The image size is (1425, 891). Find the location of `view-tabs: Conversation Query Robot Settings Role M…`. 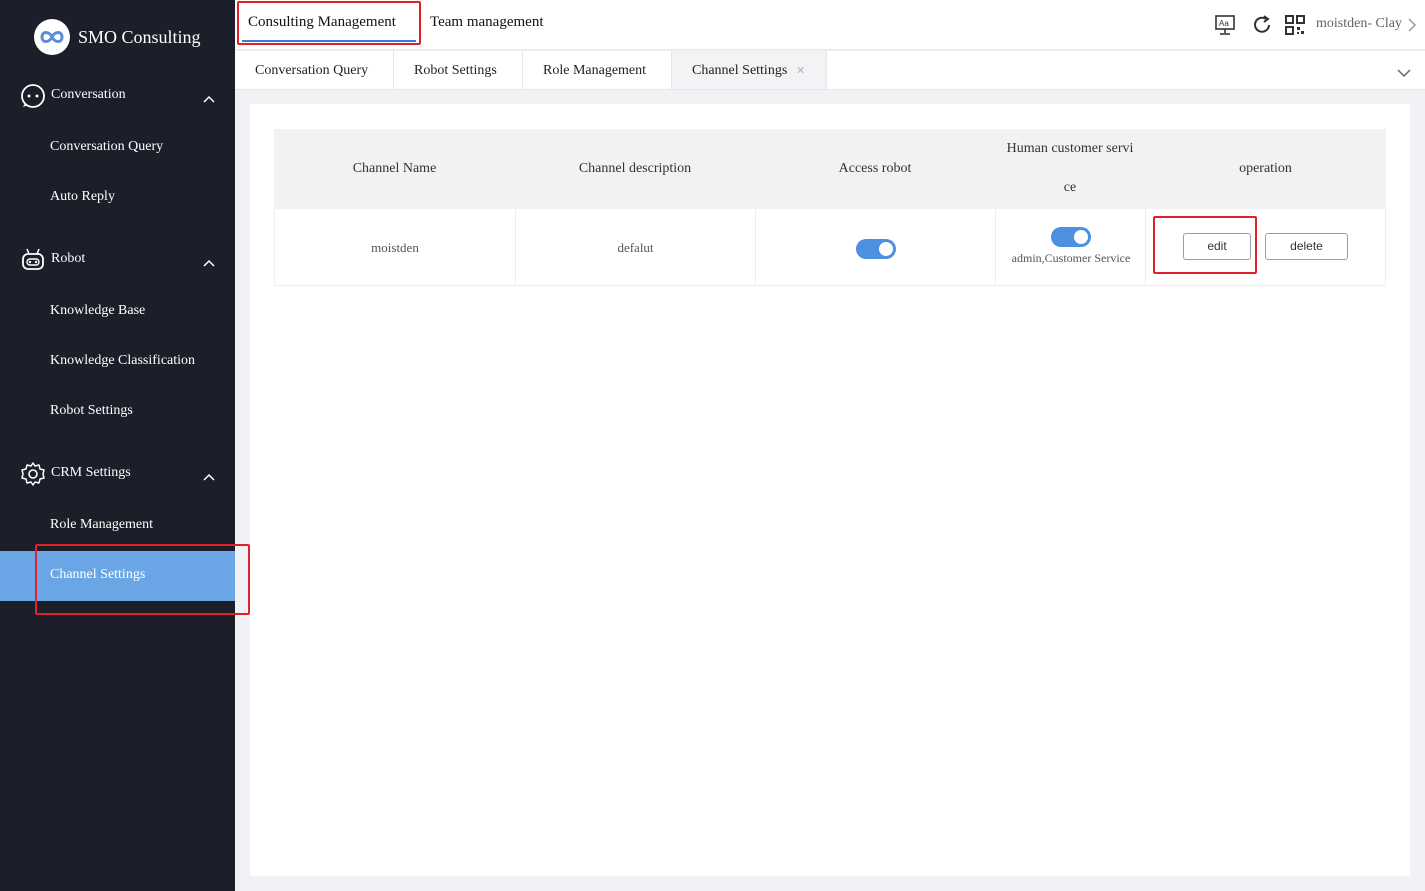

view-tabs: Conversation Query Robot Settings Role M… is located at coordinates (830, 70).